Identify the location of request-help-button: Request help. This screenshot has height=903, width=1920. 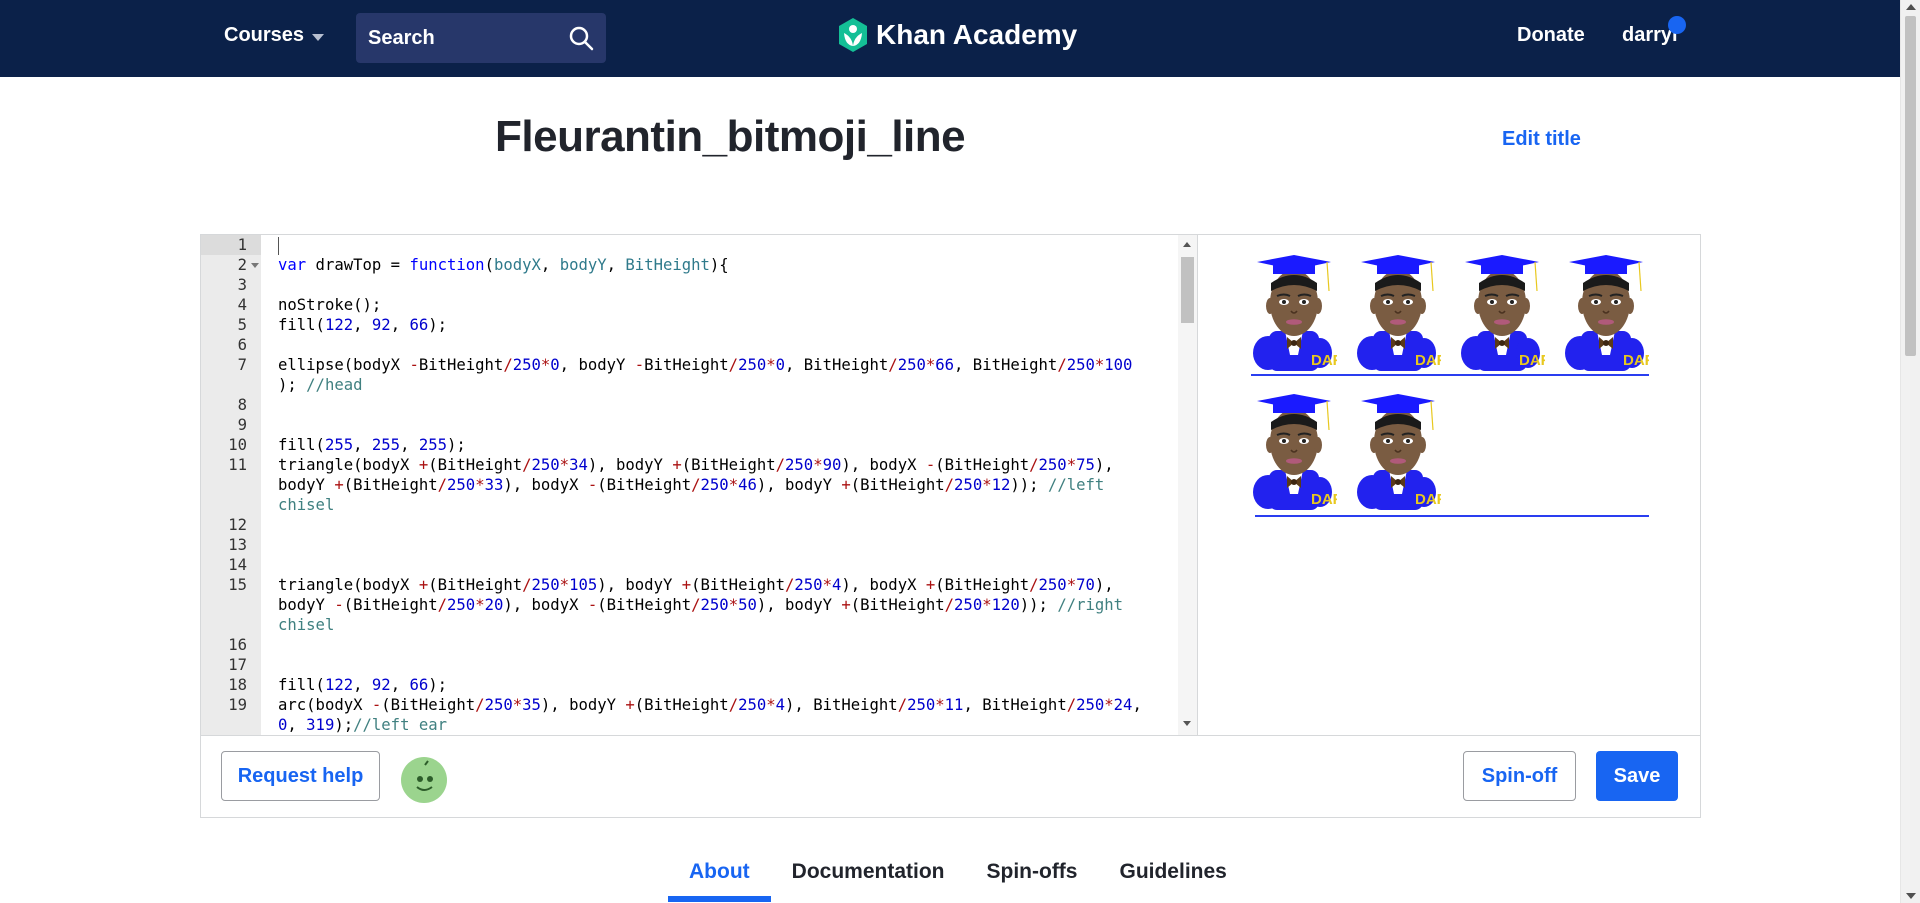
(300, 776).